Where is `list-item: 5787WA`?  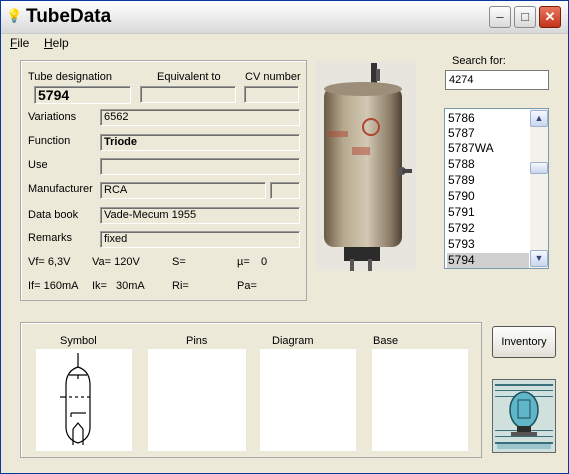
list-item: 5787WA is located at coordinates (488, 148).